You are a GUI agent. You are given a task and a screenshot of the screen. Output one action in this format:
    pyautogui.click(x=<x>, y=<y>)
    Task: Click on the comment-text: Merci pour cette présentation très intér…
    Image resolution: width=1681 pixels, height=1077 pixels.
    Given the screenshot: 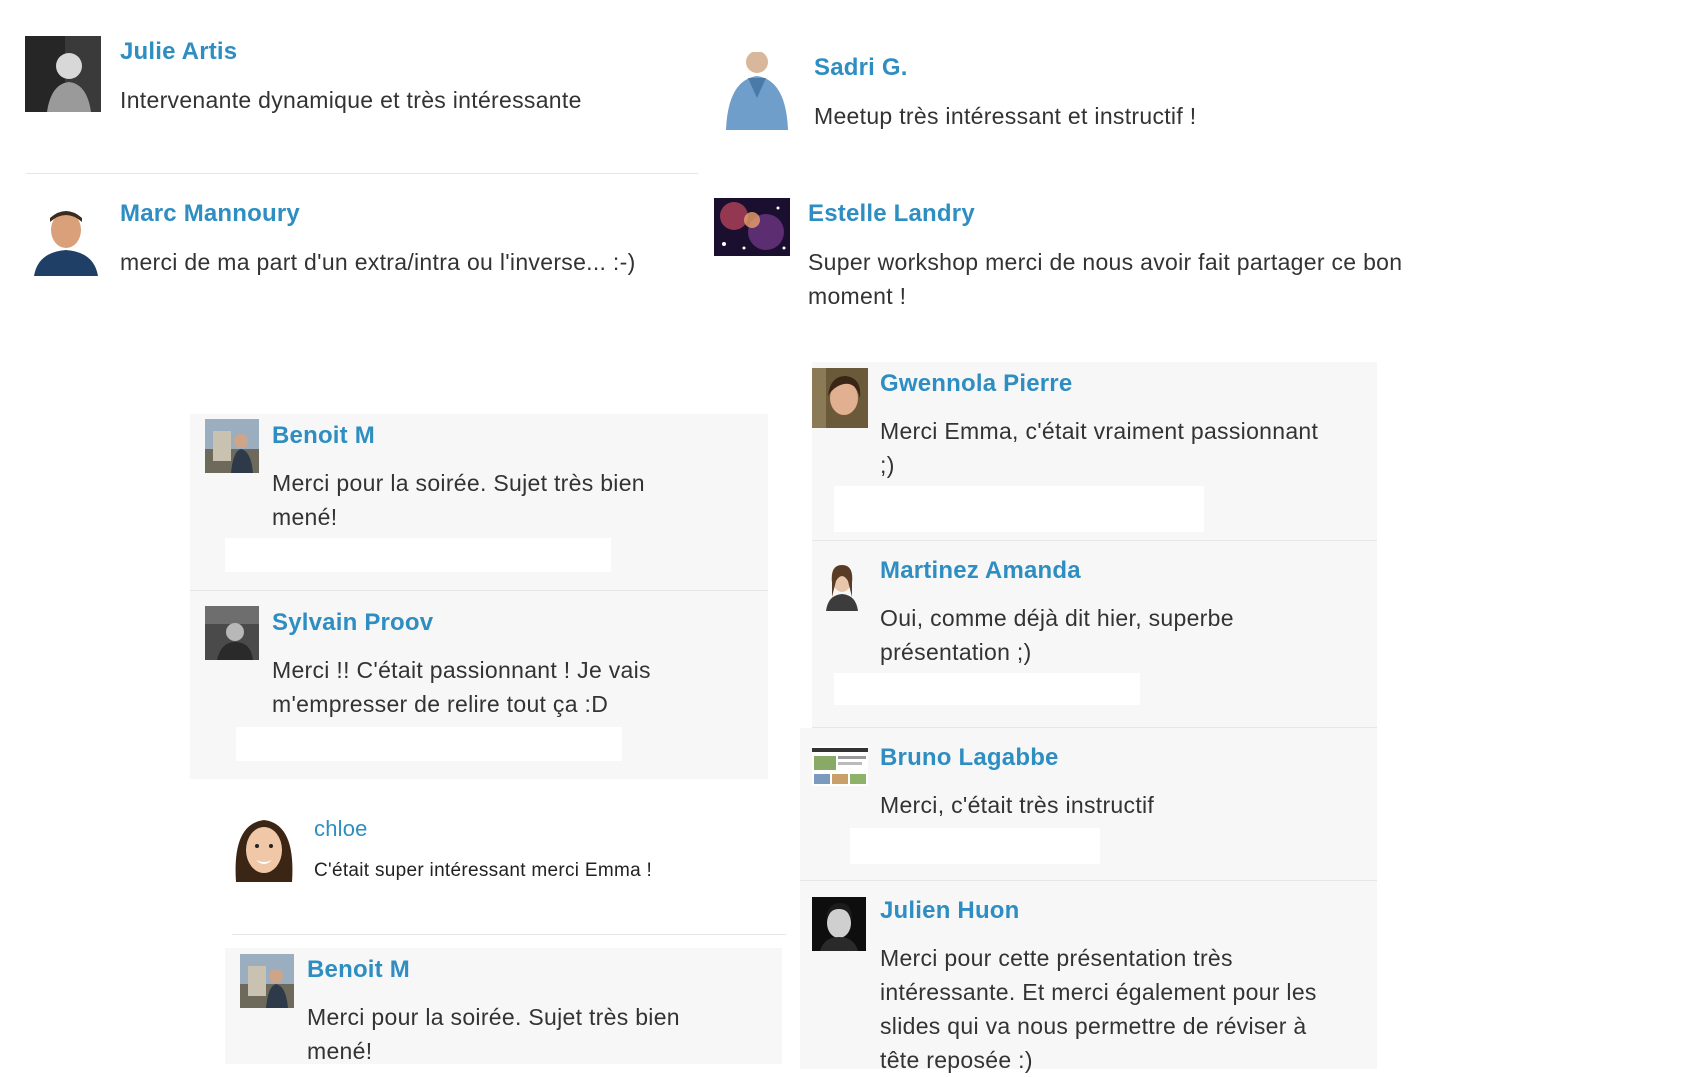 What is the action you would take?
    pyautogui.click(x=1098, y=1009)
    